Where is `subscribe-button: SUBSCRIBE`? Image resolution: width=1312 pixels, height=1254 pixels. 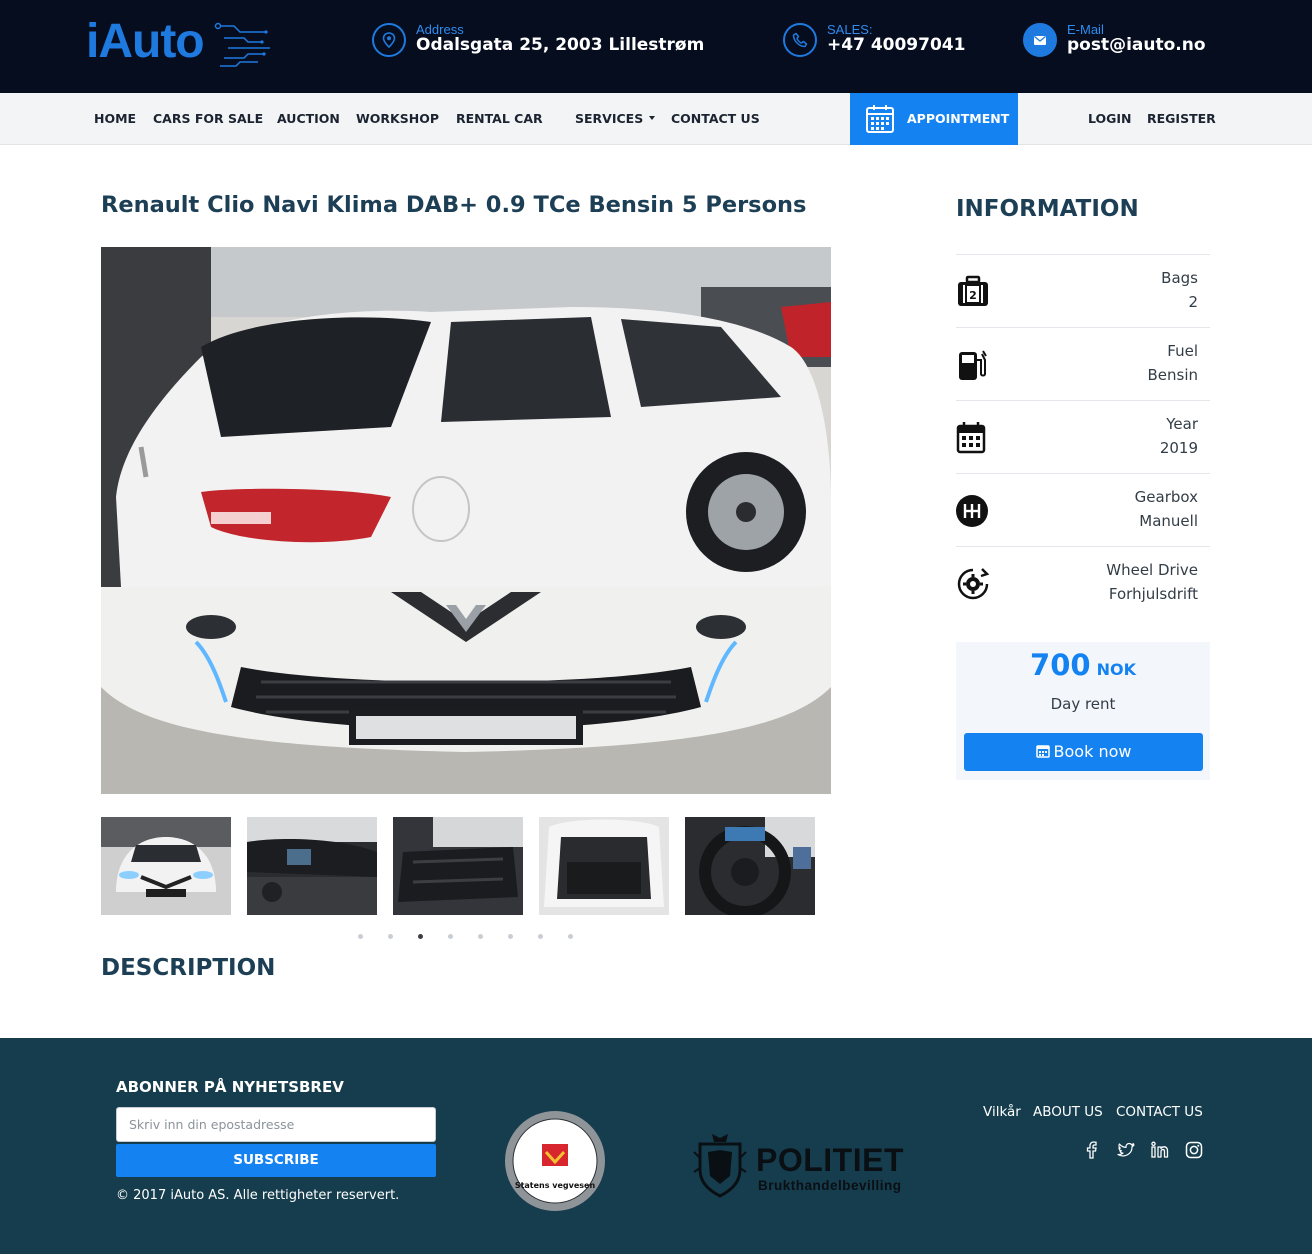
subscribe-button: SUBSCRIBE is located at coordinates (276, 1160).